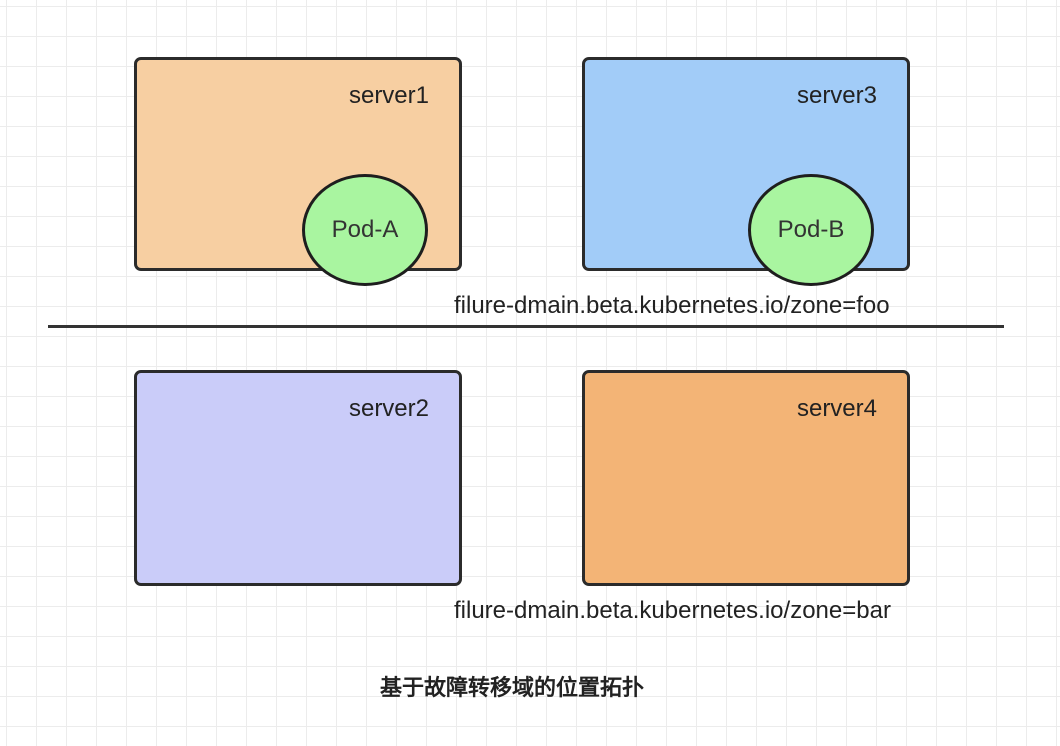 The width and height of the screenshot is (1060, 746). I want to click on server2-box: server2, so click(298, 478).